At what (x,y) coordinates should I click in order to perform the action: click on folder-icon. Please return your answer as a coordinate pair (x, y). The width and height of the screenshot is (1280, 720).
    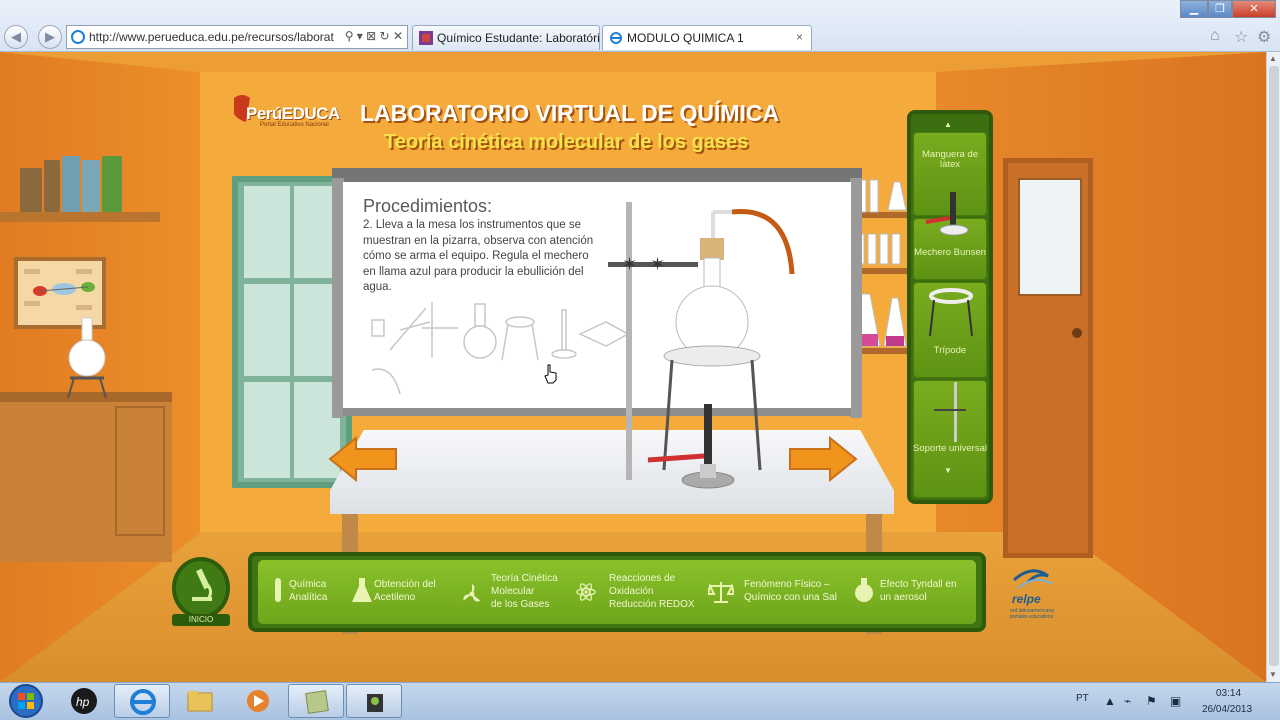
    Looking at the image, I should click on (200, 701).